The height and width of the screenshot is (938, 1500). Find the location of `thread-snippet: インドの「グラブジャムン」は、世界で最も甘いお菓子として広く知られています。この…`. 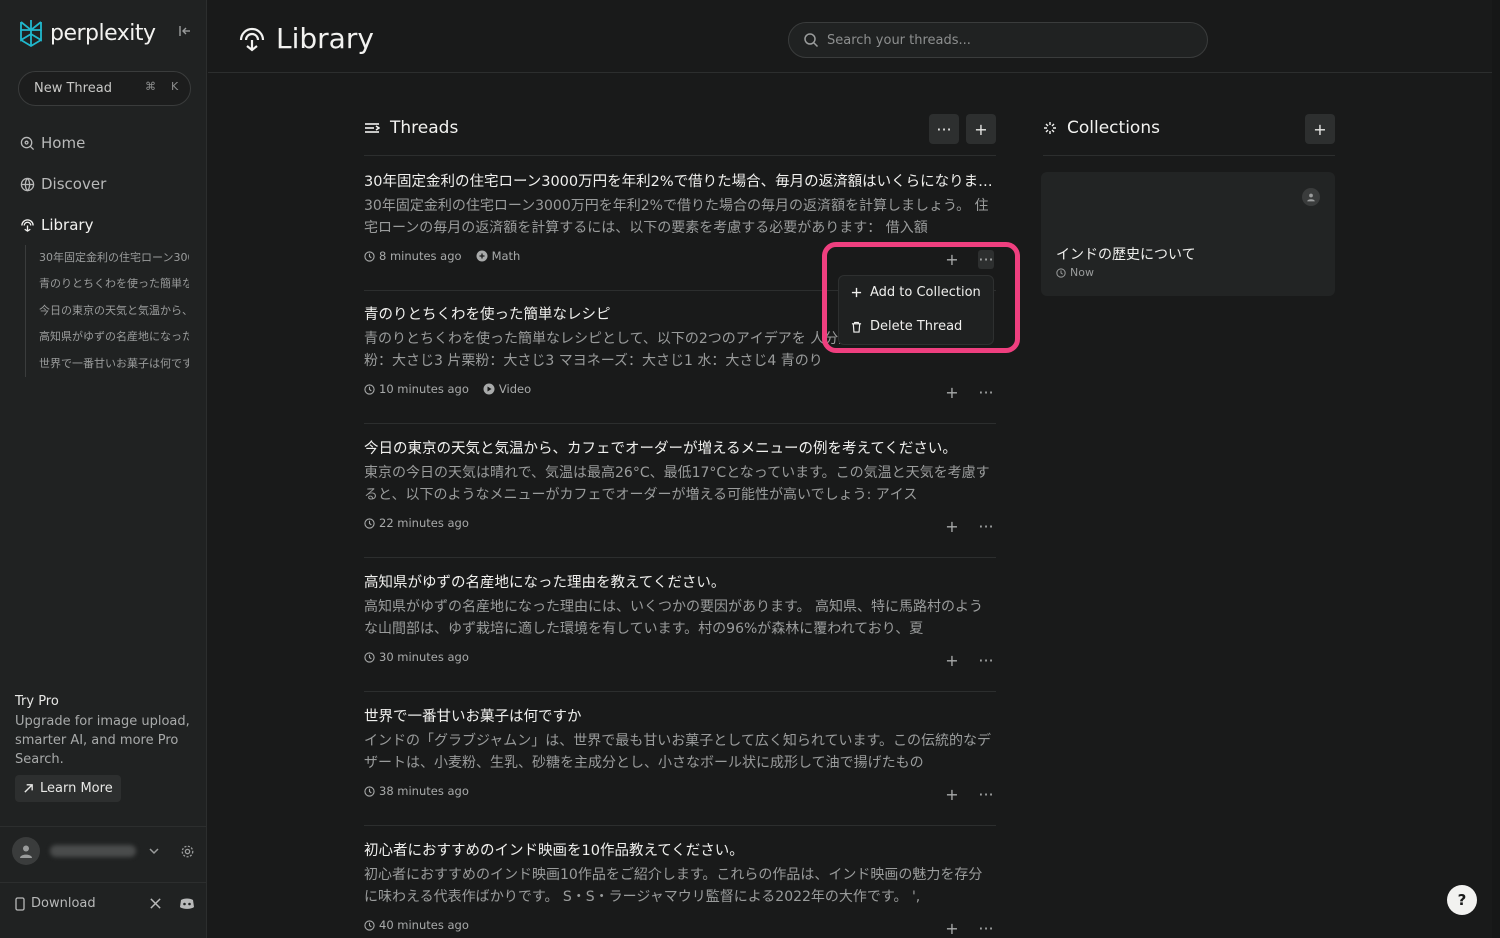

thread-snippet: インドの「グラブジャムン」は、世界で最も甘いお菓子として広く知られています。この… is located at coordinates (678, 752).